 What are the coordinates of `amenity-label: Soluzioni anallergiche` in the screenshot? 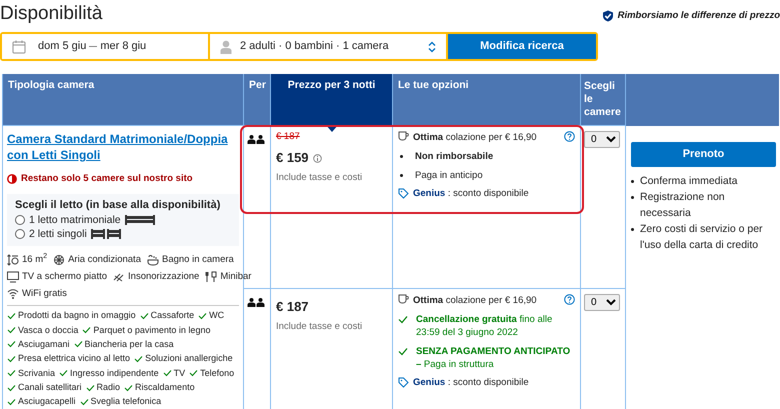 It's located at (189, 358).